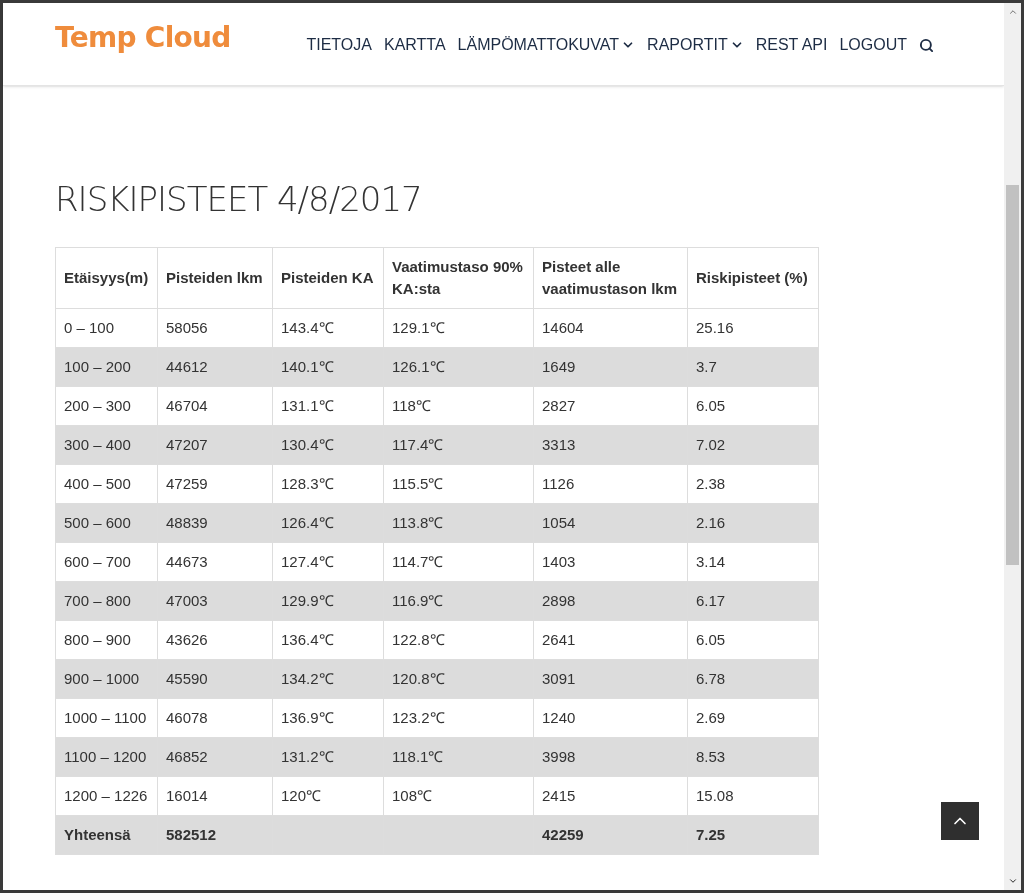 This screenshot has width=1024, height=893. Describe the element at coordinates (753, 796) in the screenshot. I see `table-cell: 15.08` at that location.